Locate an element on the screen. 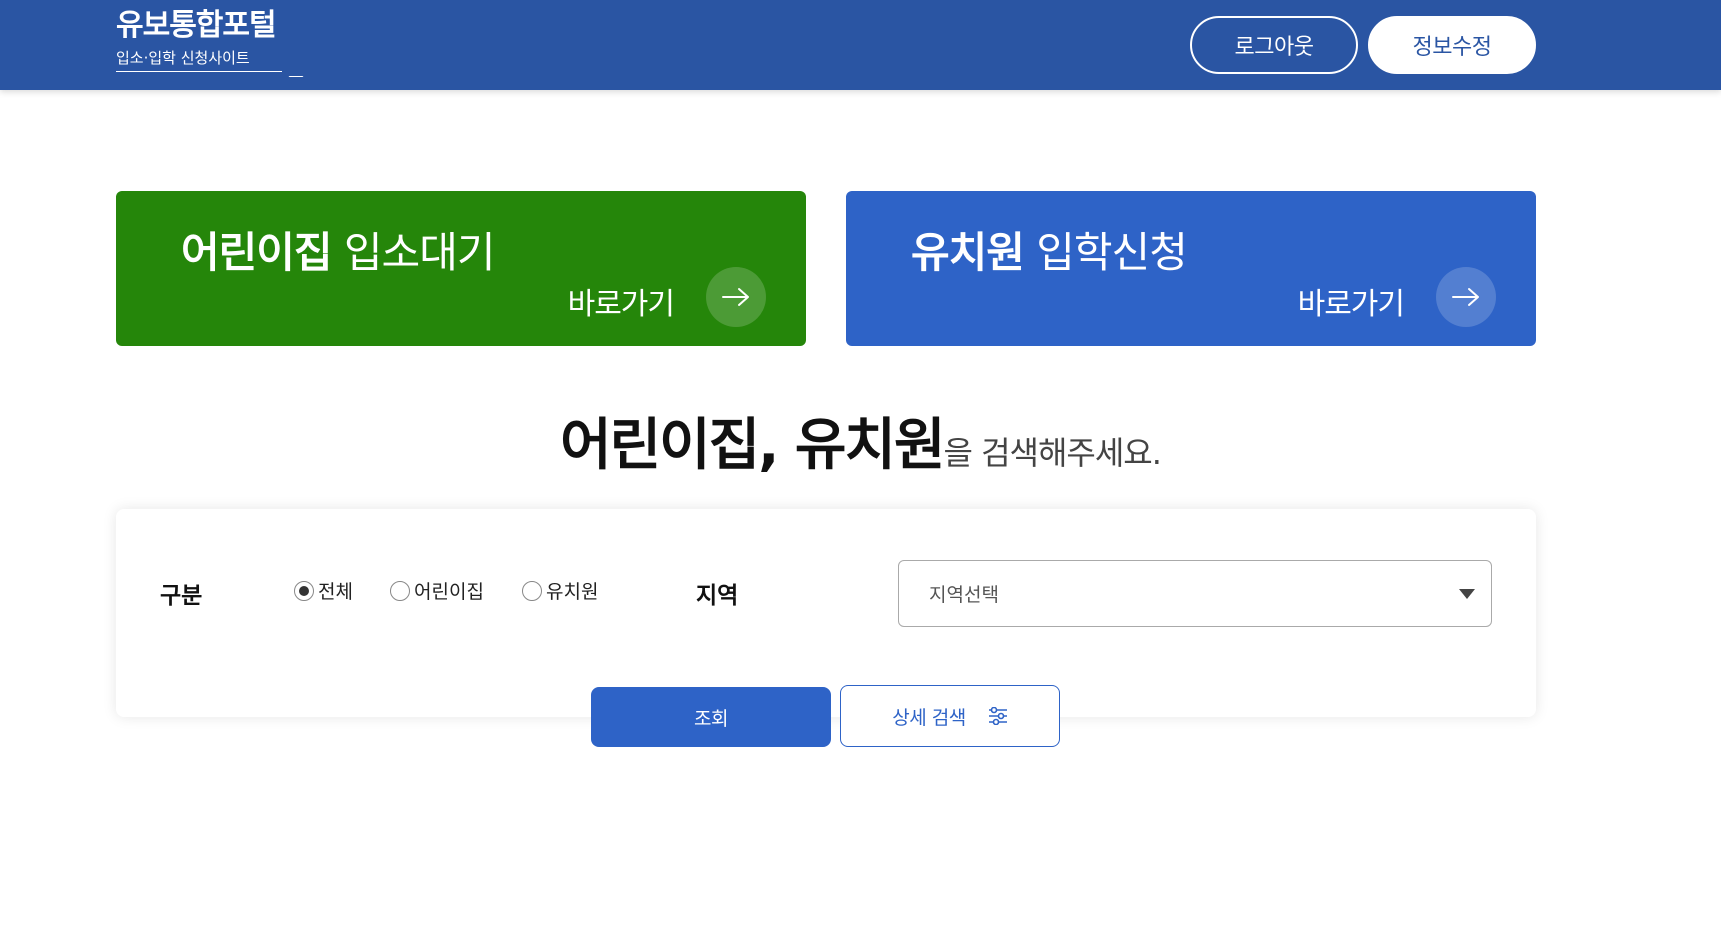 This screenshot has height=944, width=1721. radio-all: 전체 is located at coordinates (323, 590).